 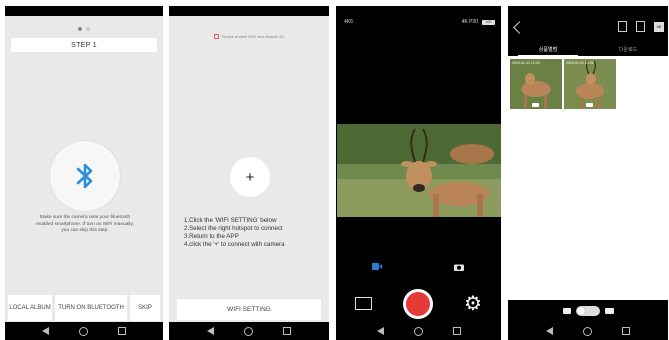 I want to click on download-icon, so click(x=622, y=26).